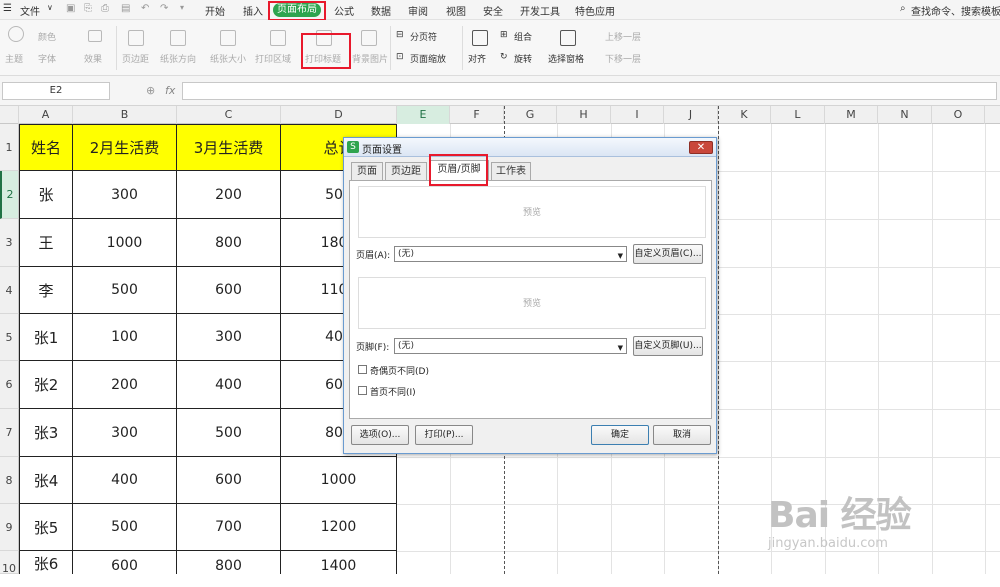  I want to click on row-header: 9, so click(9, 527).